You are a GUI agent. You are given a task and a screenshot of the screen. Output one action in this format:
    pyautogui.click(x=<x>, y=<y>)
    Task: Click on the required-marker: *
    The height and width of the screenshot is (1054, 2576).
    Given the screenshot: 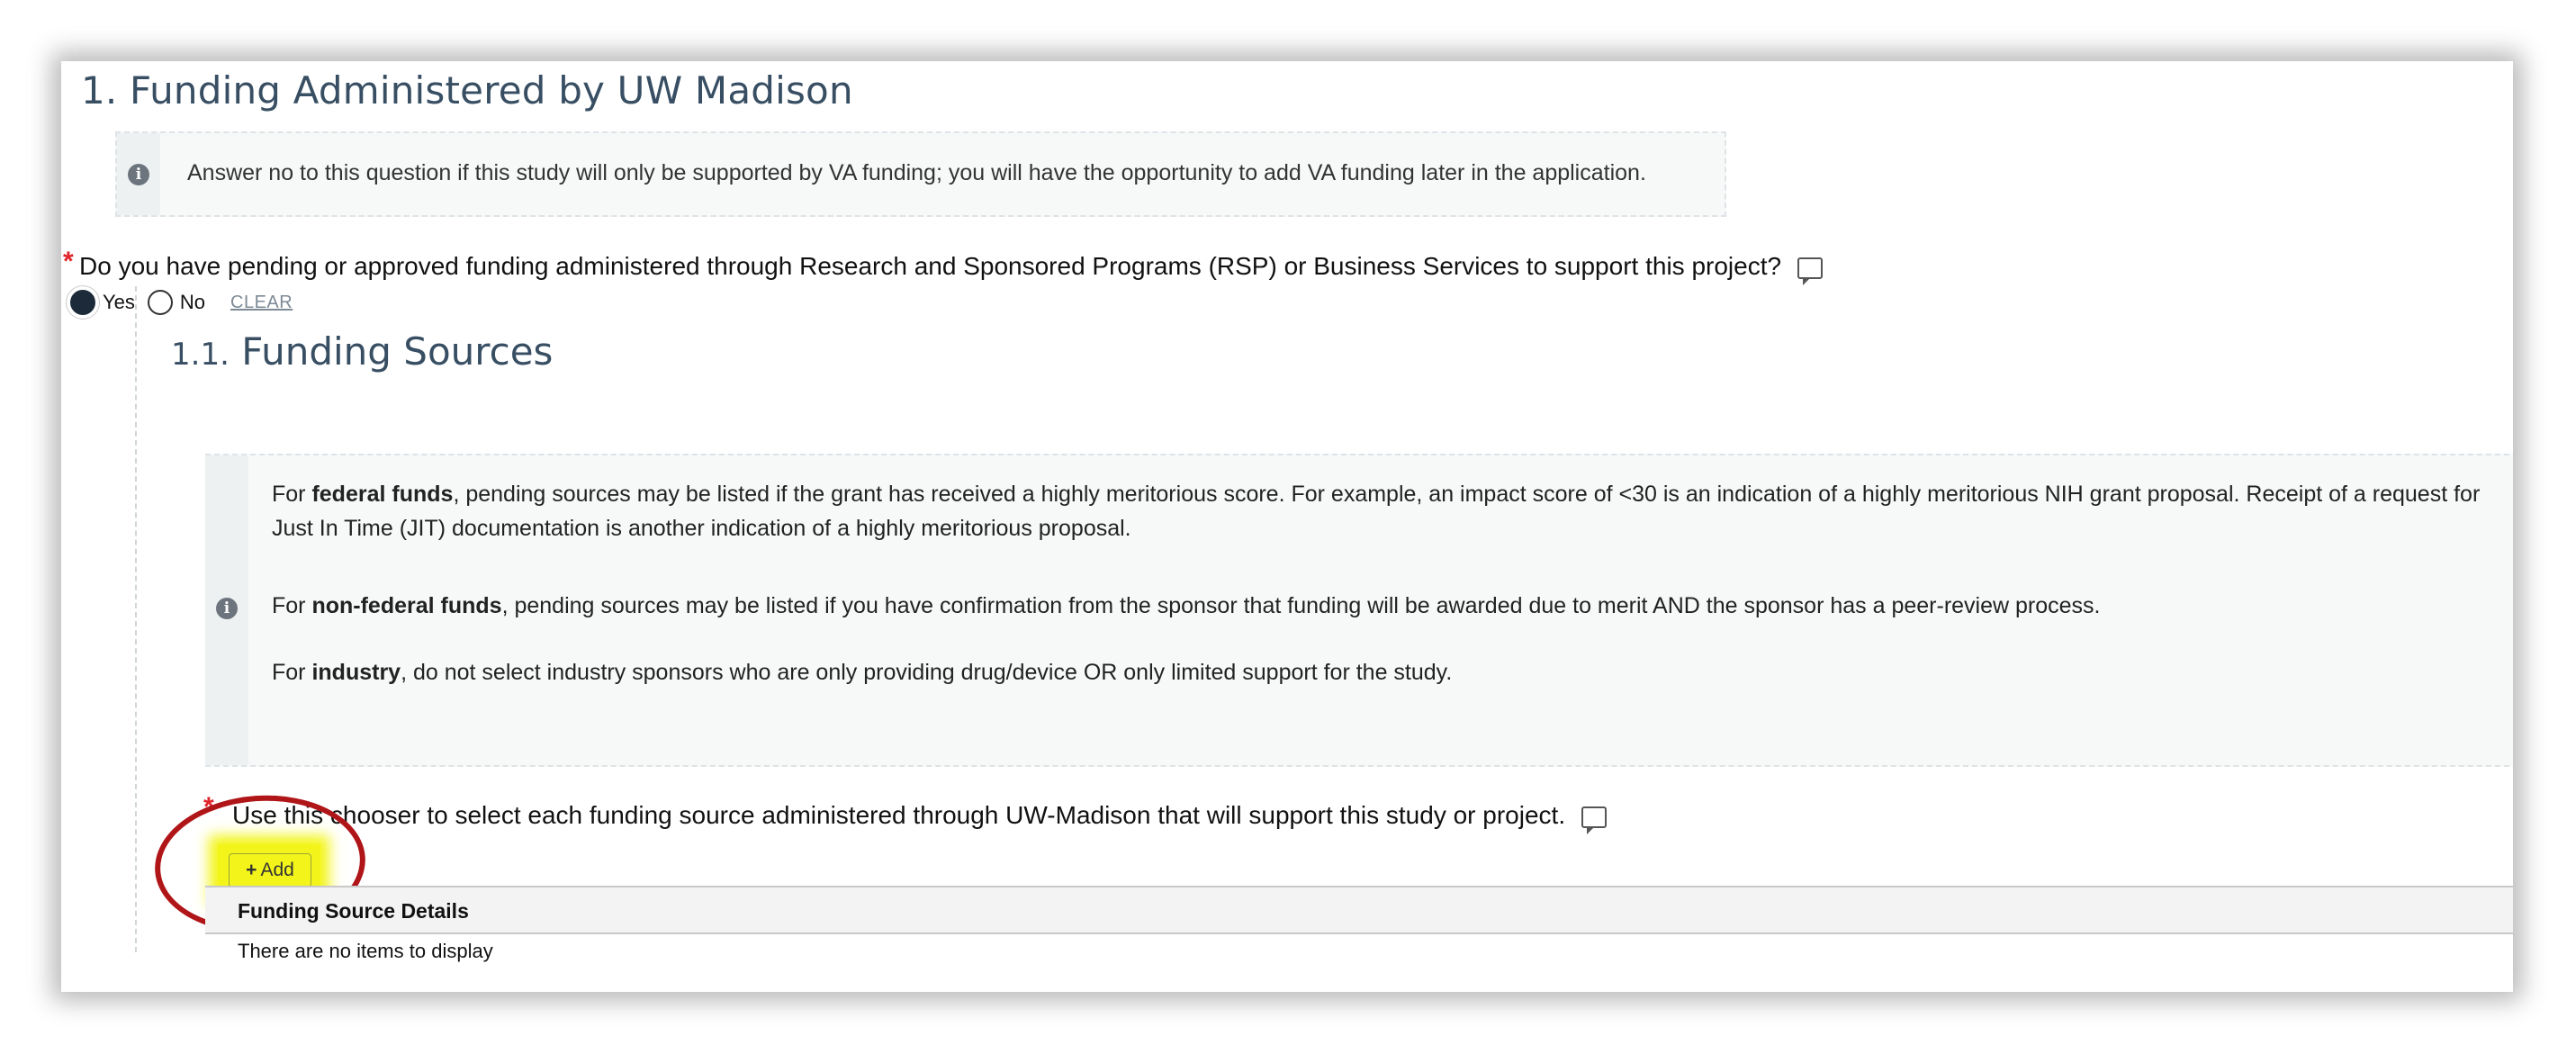 What is the action you would take?
    pyautogui.click(x=68, y=261)
    